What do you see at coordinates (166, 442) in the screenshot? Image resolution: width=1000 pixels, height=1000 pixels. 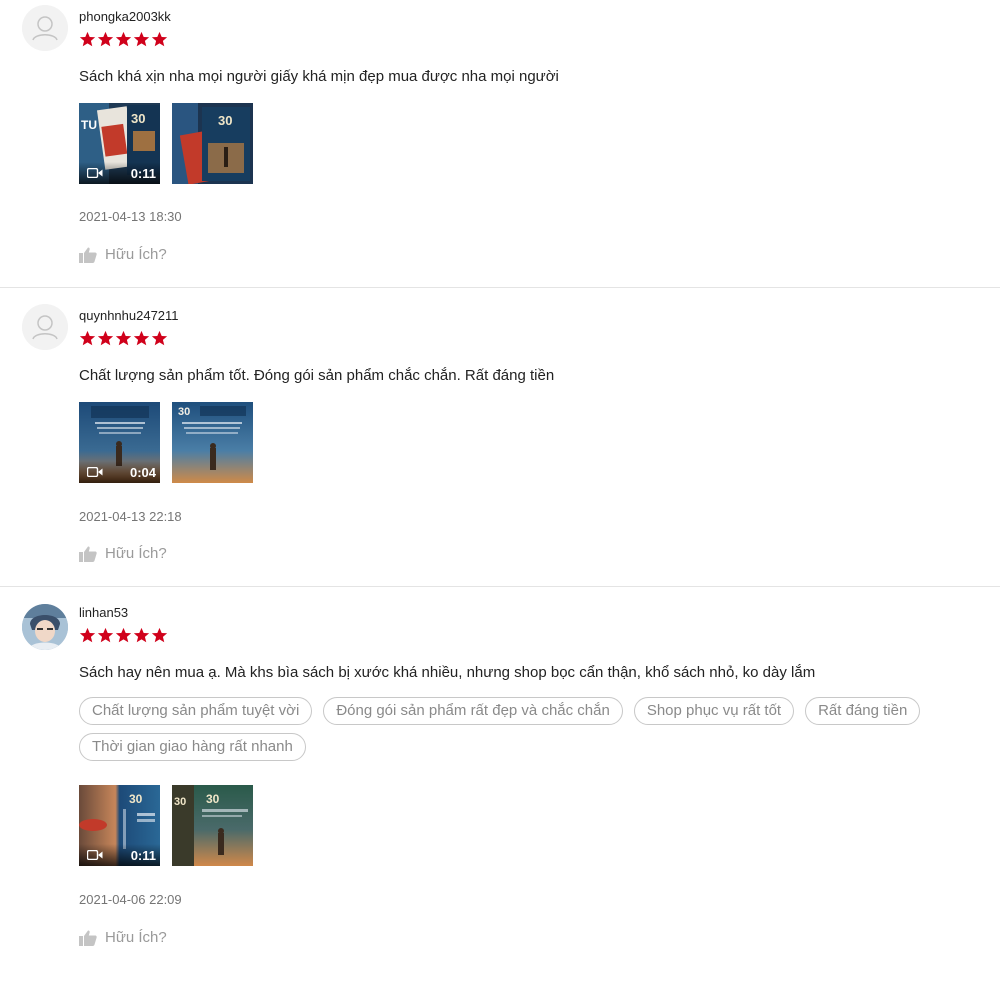 I see `review-media: 0:04 30` at bounding box center [166, 442].